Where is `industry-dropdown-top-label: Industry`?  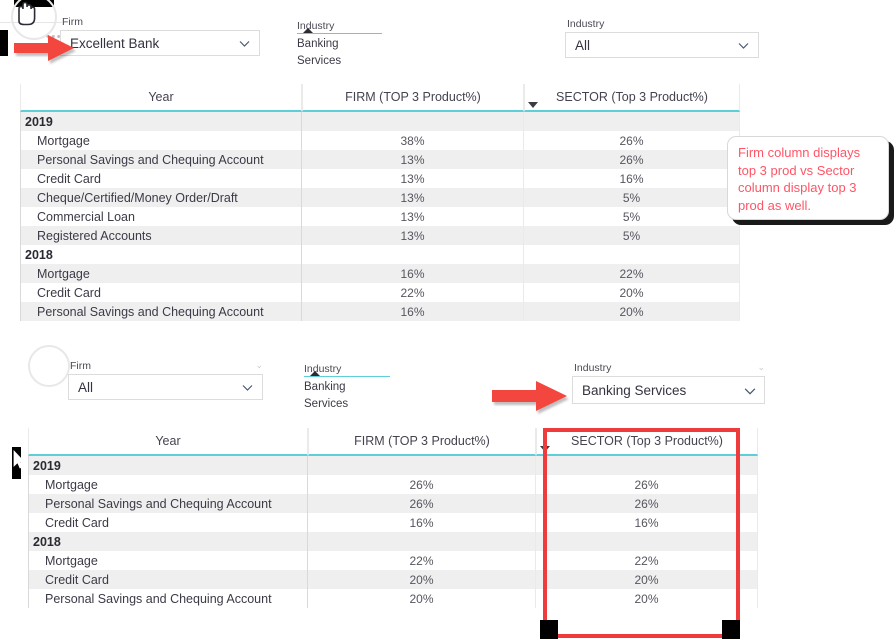
industry-dropdown-top-label: Industry is located at coordinates (586, 24).